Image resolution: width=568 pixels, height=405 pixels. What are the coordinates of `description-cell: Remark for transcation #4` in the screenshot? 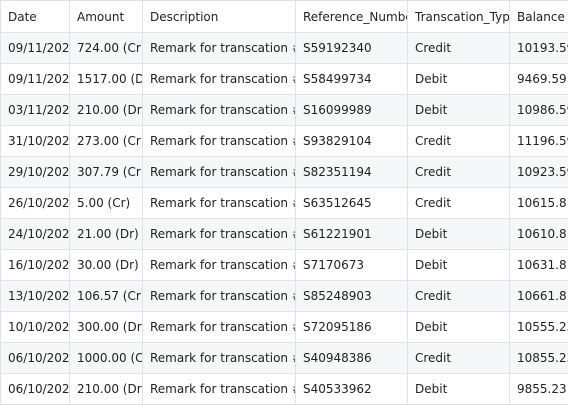 It's located at (219, 141).